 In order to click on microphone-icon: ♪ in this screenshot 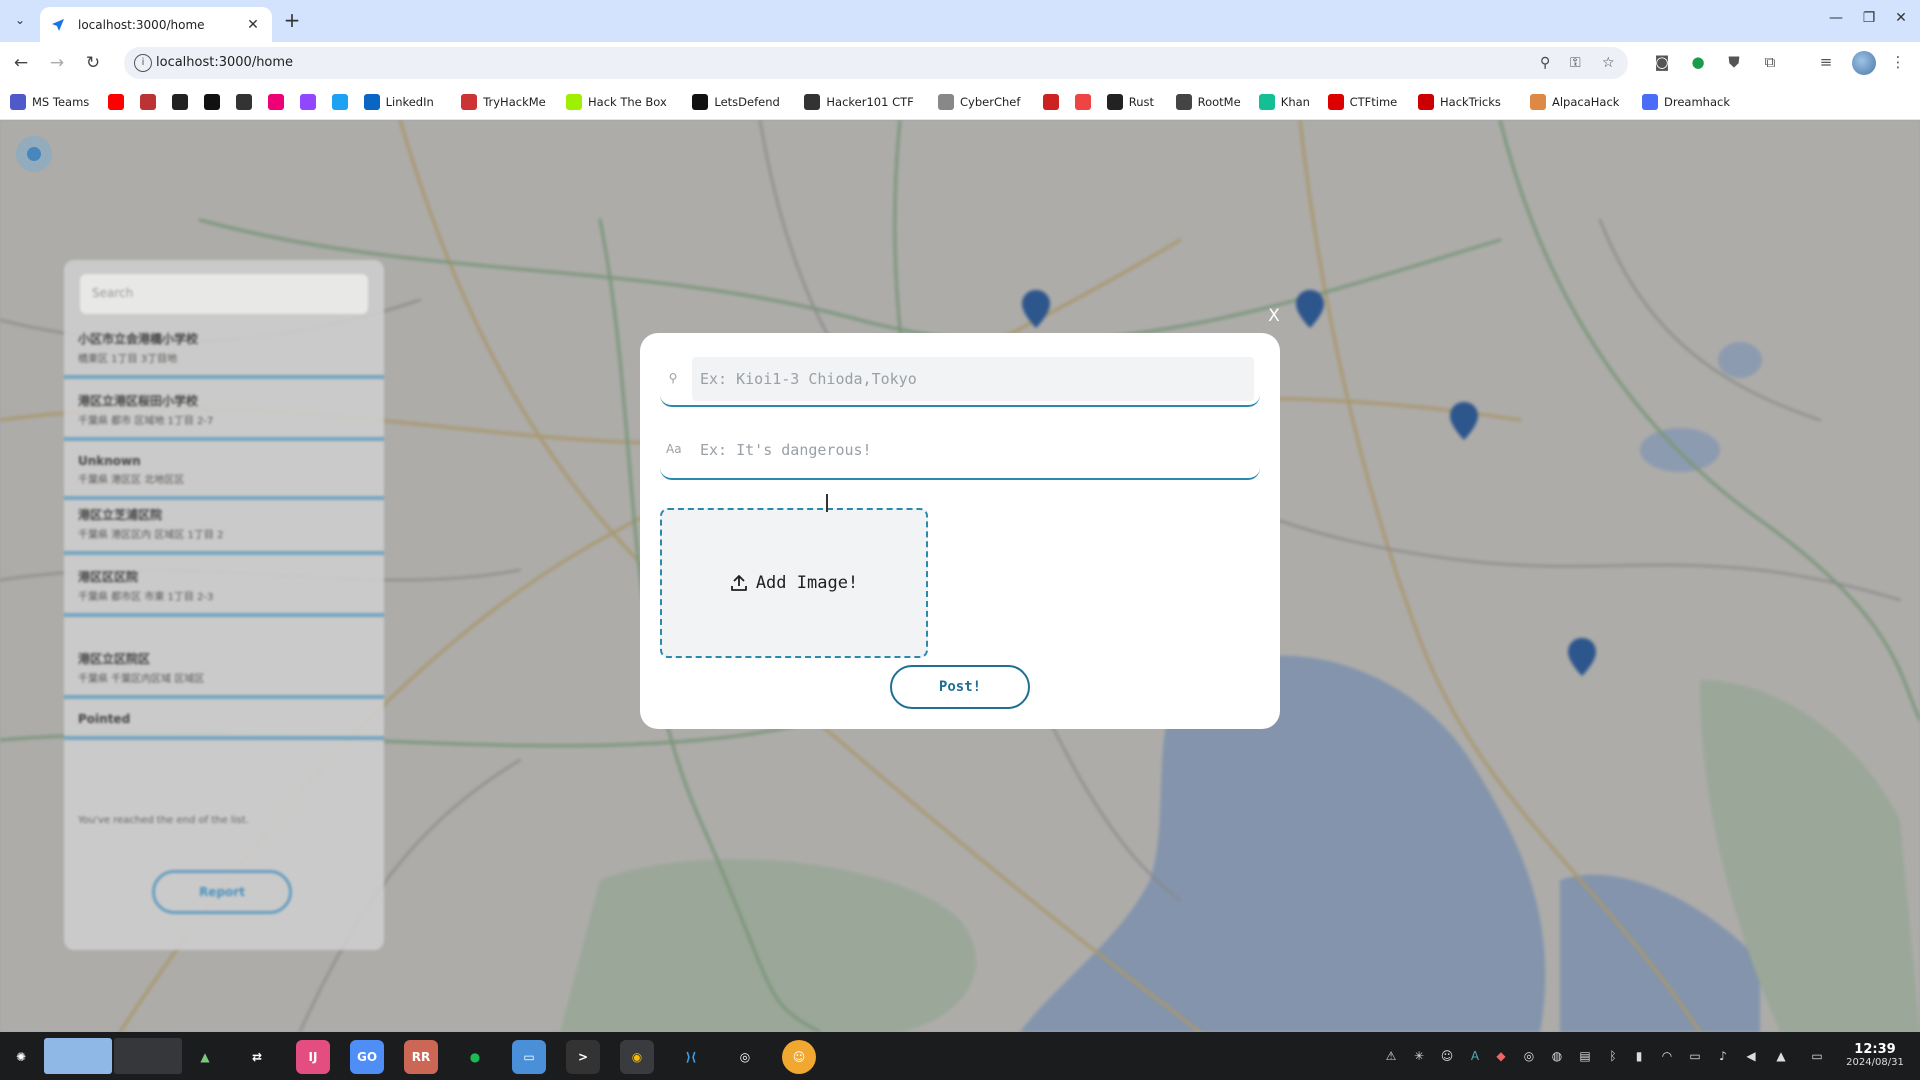, I will do `click(1723, 1056)`.